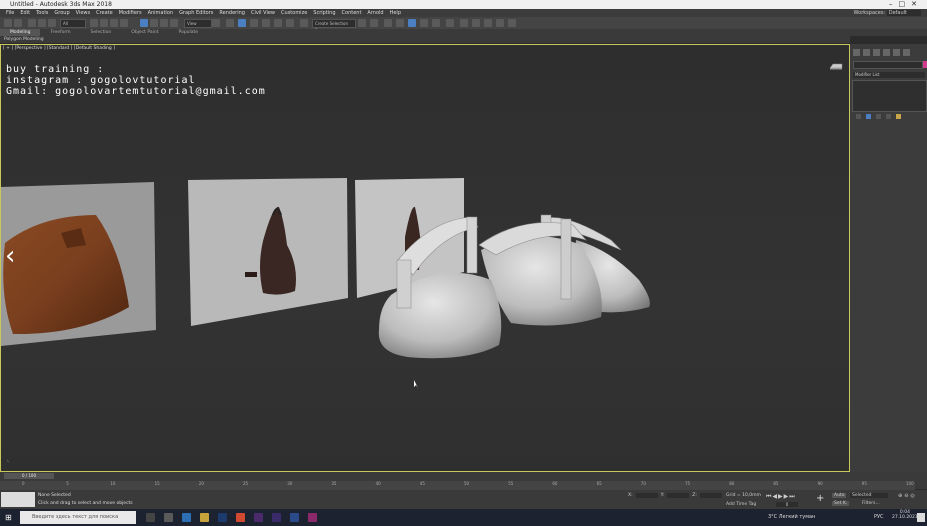 Image resolution: width=927 pixels, height=526 pixels. What do you see at coordinates (352, 13) in the screenshot?
I see `menu-content: Content` at bounding box center [352, 13].